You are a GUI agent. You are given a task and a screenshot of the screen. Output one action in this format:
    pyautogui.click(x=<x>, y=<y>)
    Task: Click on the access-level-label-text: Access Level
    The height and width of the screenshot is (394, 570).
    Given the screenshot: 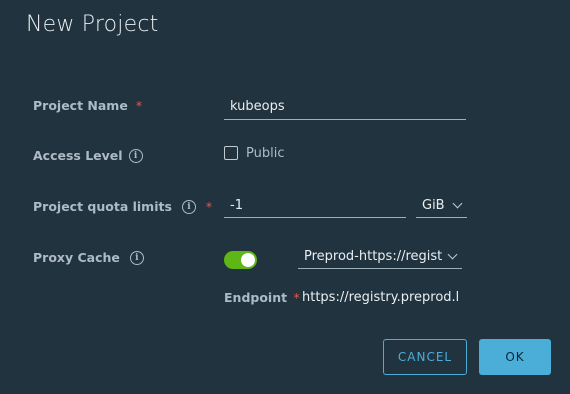 What is the action you would take?
    pyautogui.click(x=78, y=155)
    